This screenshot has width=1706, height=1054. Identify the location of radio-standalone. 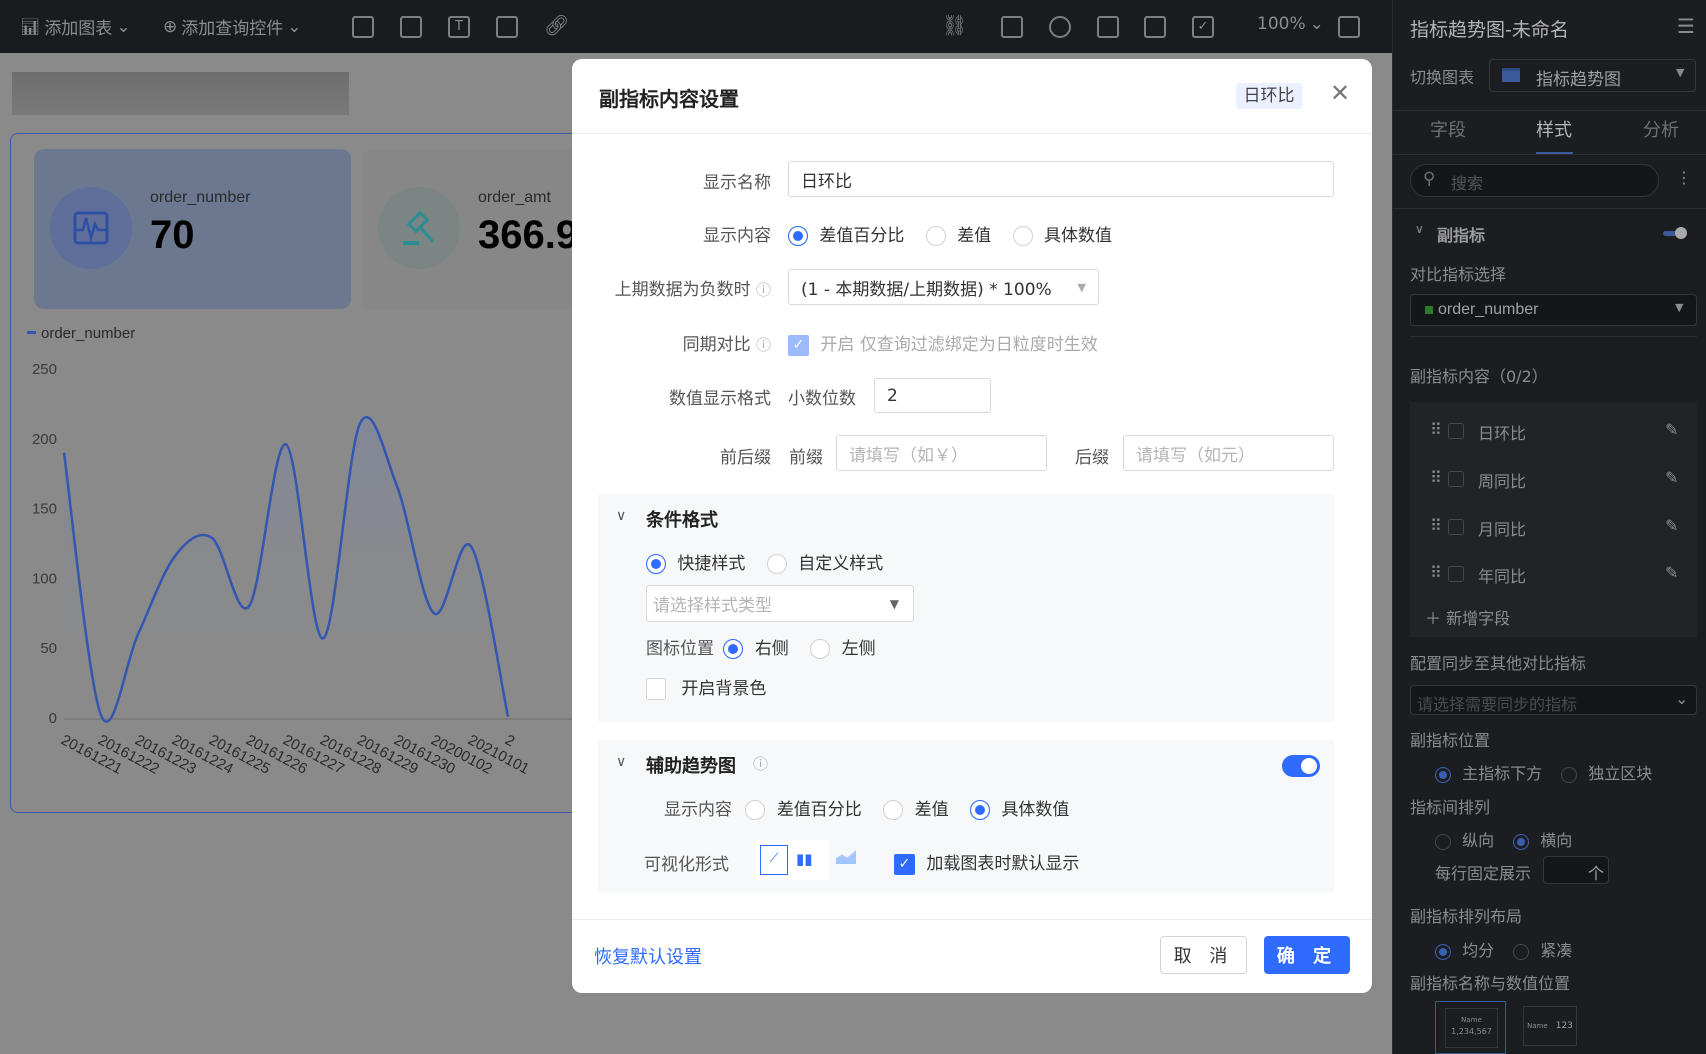
(1569, 774).